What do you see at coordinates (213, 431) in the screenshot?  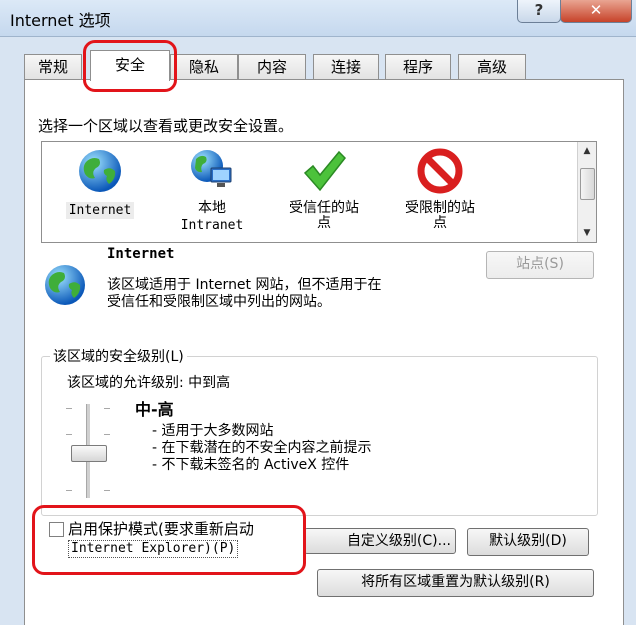 I see `level-point-1: - 适用于大多数网站` at bounding box center [213, 431].